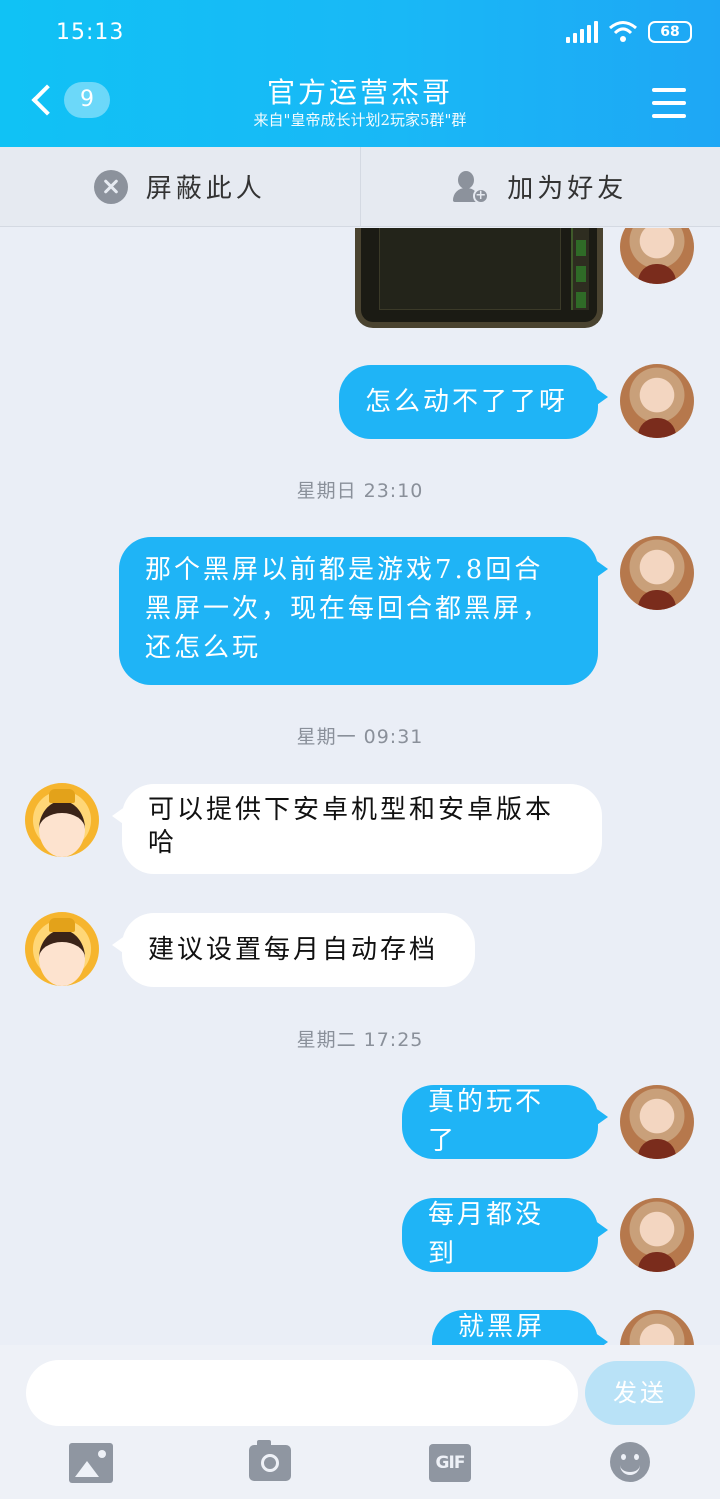  I want to click on message-bubble-other: 可以提供下安卓机型和安卓版本 哈, so click(357, 829).